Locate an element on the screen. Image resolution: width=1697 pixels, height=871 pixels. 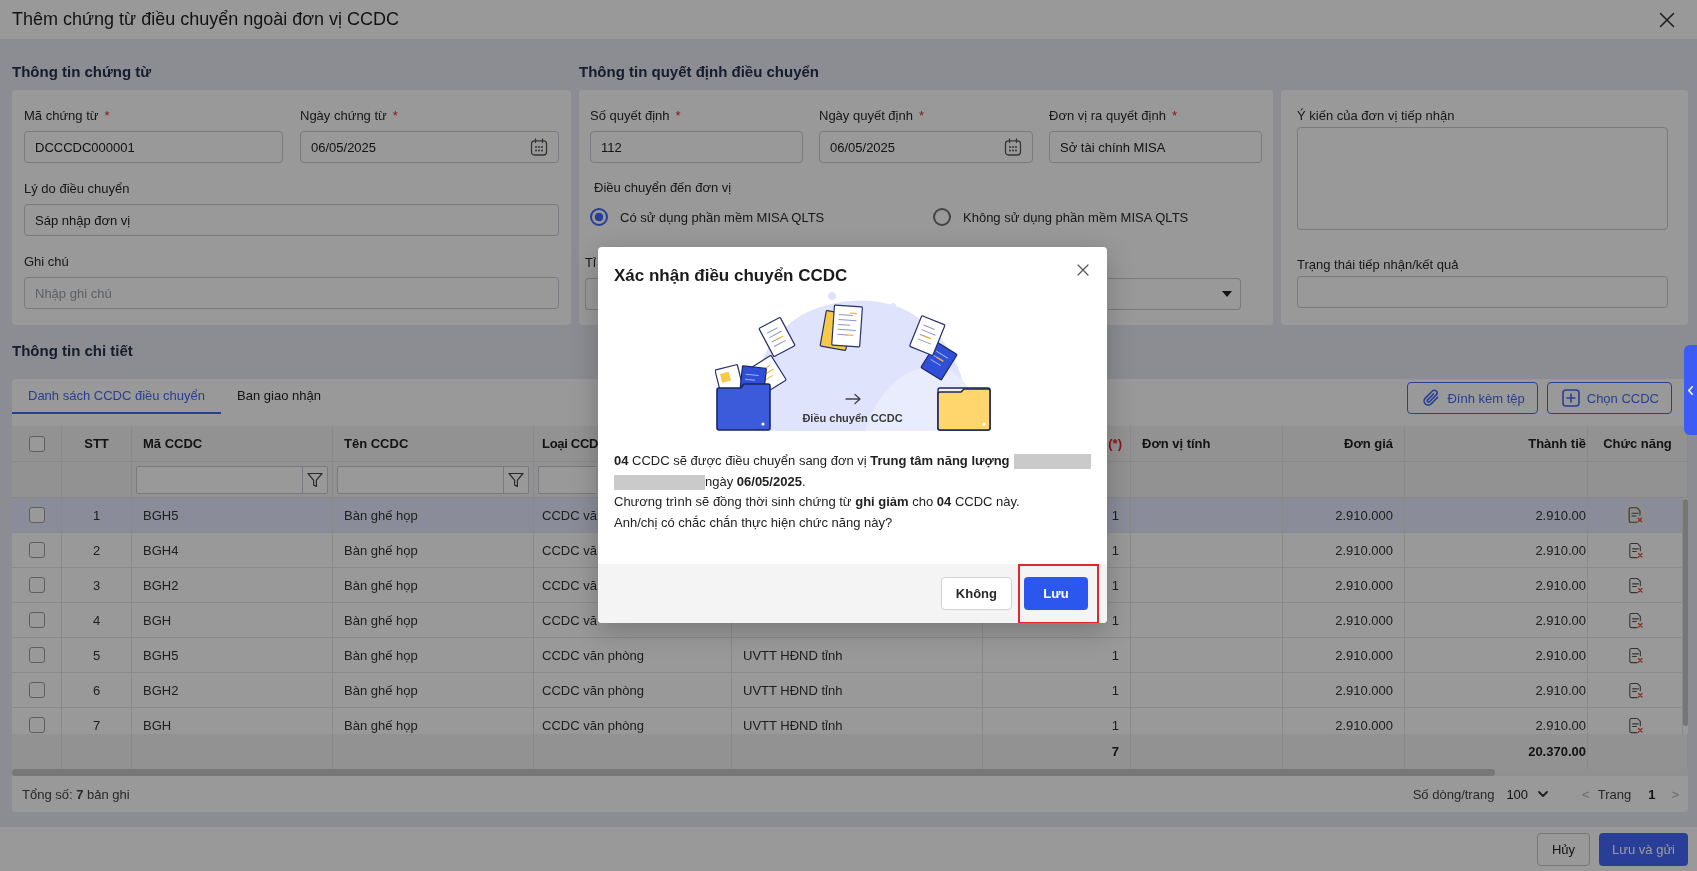
field-label: Ghi chú is located at coordinates (46, 261).